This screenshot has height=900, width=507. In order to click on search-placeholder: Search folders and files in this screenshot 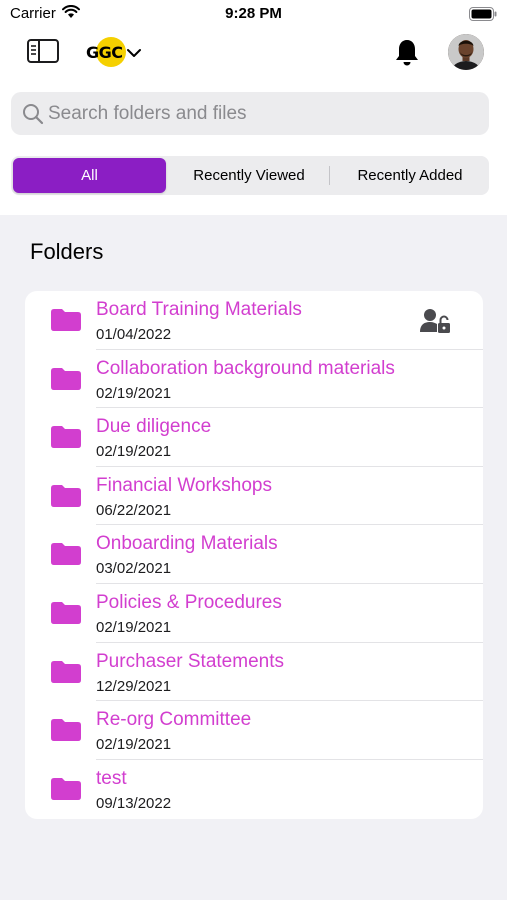, I will do `click(147, 113)`.